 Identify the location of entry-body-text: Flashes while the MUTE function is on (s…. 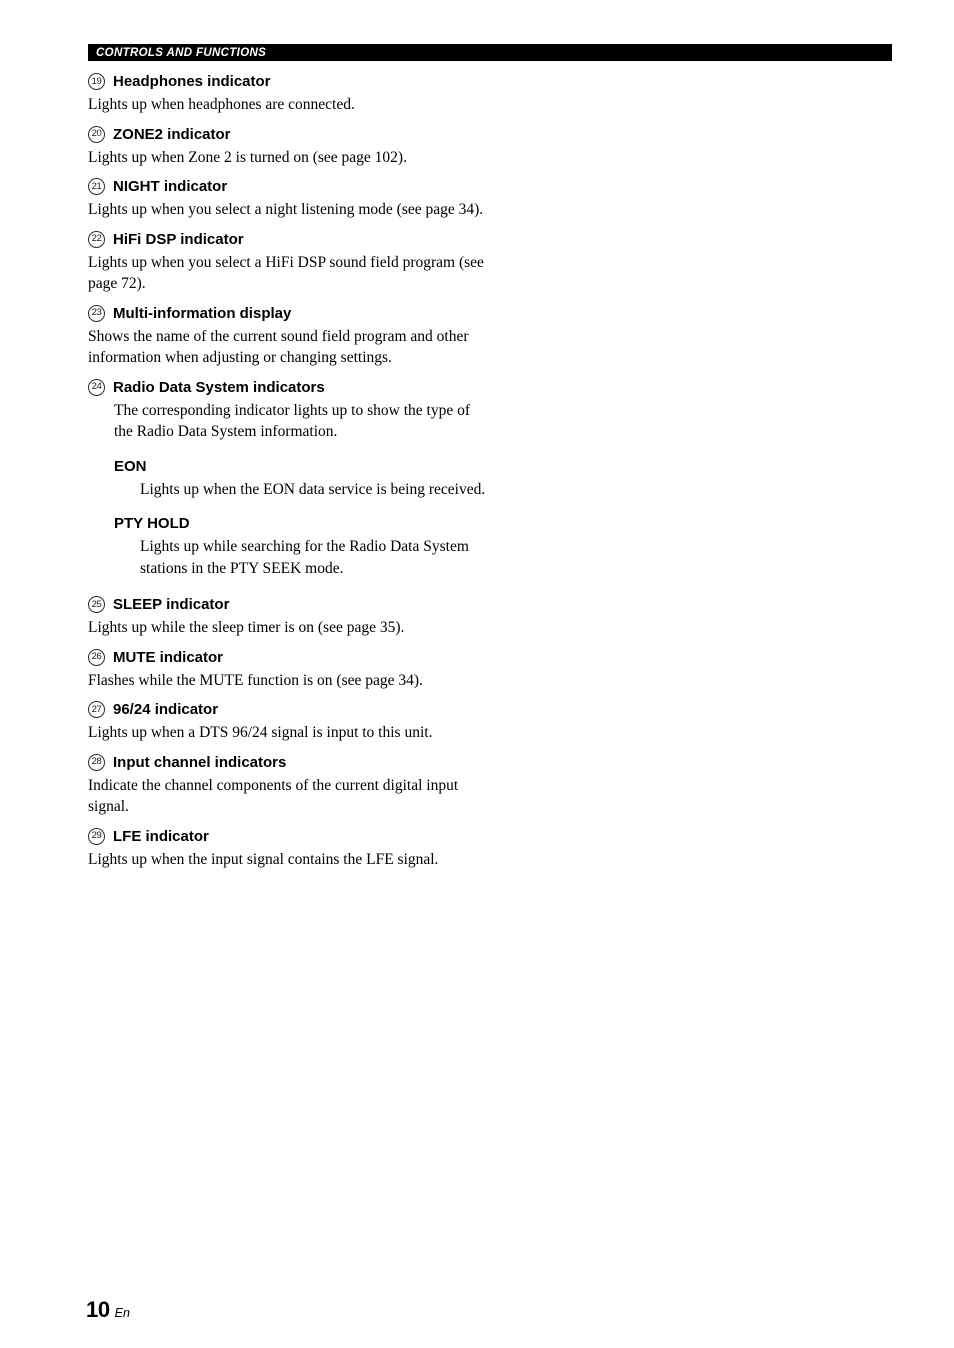
(255, 680).